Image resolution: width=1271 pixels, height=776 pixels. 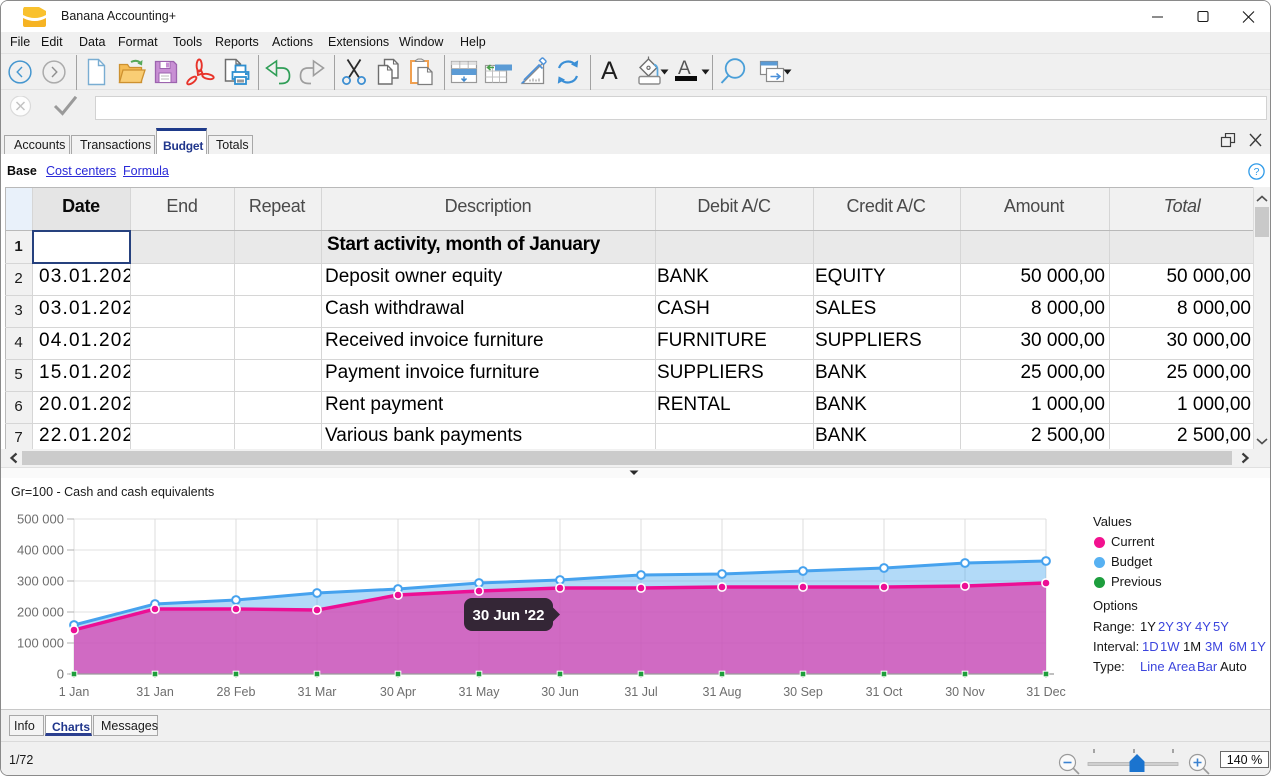 What do you see at coordinates (155, 692) in the screenshot?
I see `svg-text: 31 Jan` at bounding box center [155, 692].